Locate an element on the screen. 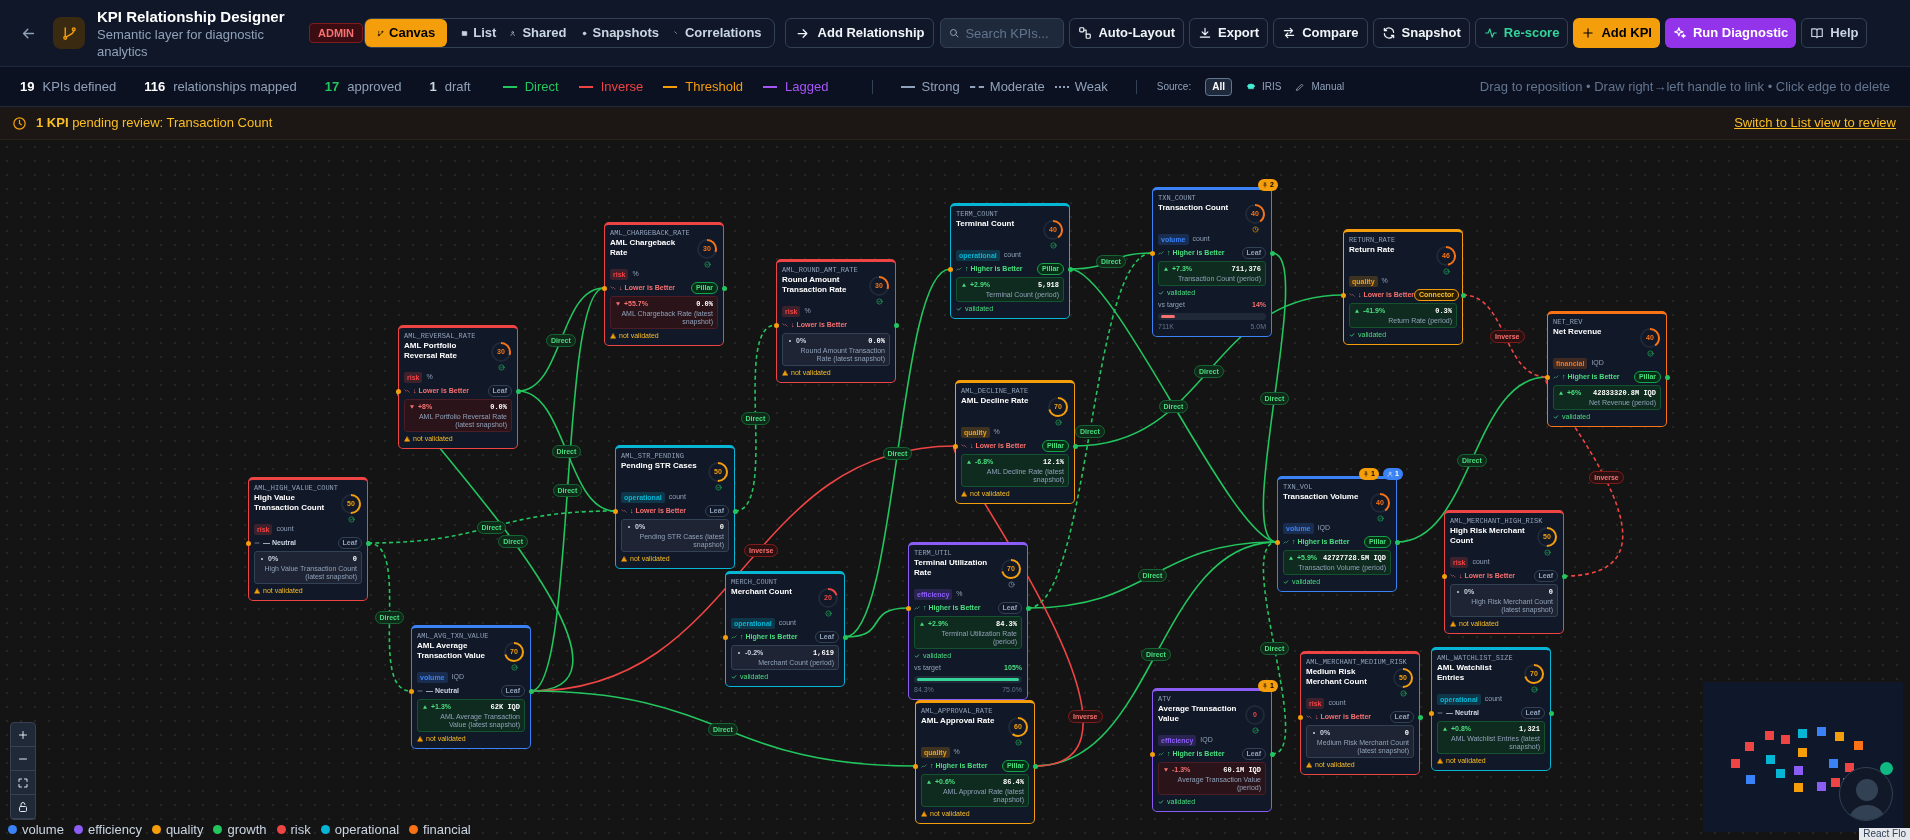 Image resolution: width=1910 pixels, height=840 pixels. dot-icon is located at coordinates (739, 653).